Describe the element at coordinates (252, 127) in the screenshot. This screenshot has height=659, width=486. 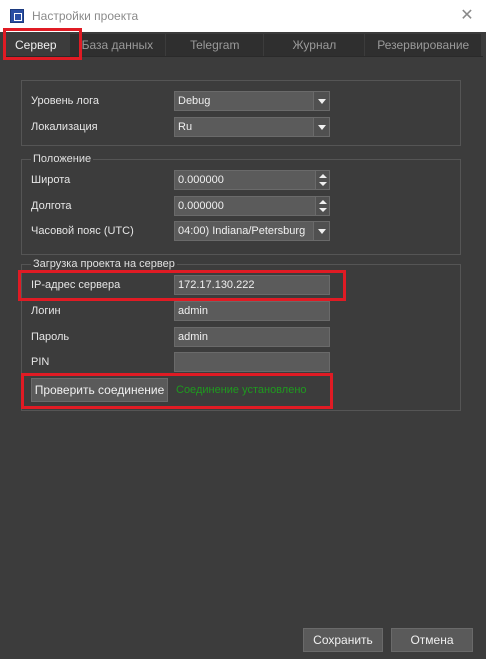
I see `locale-select: Ru` at that location.